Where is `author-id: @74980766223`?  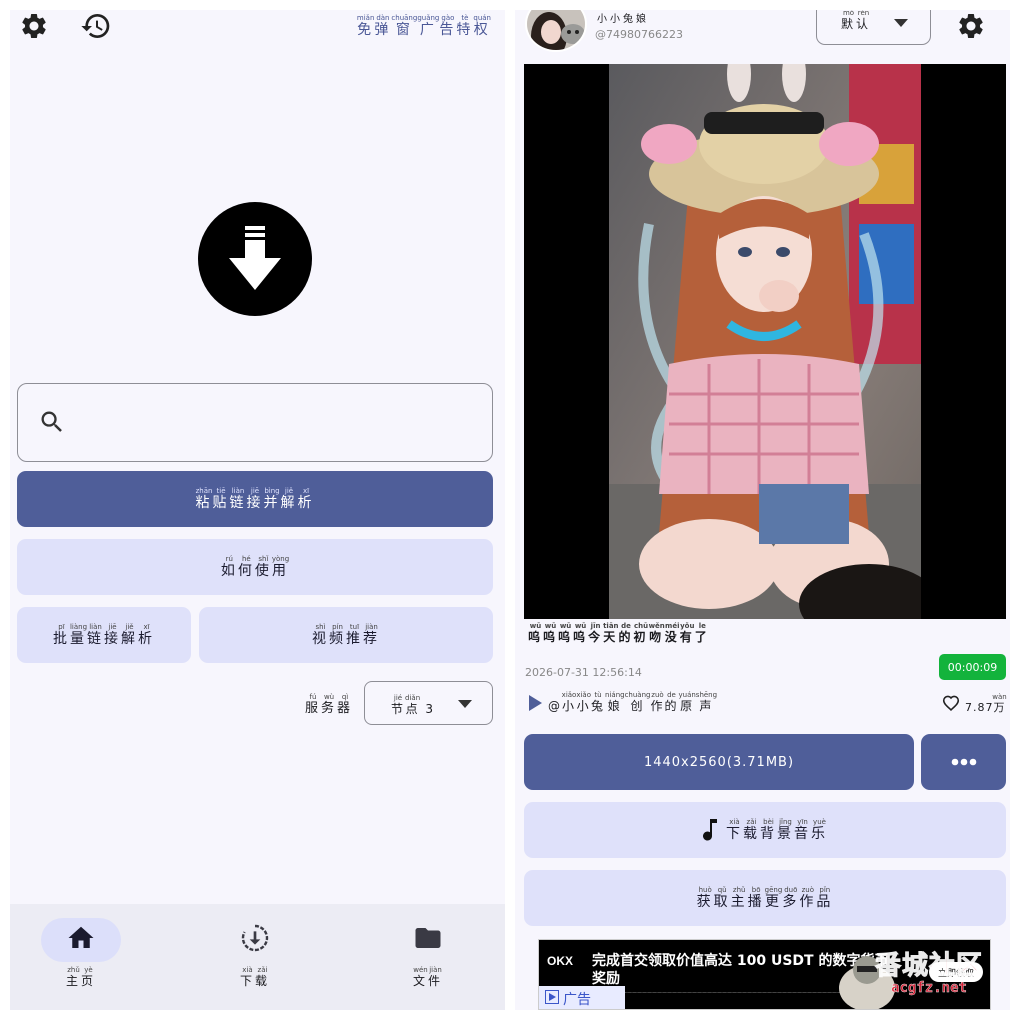 author-id: @74980766223 is located at coordinates (639, 34).